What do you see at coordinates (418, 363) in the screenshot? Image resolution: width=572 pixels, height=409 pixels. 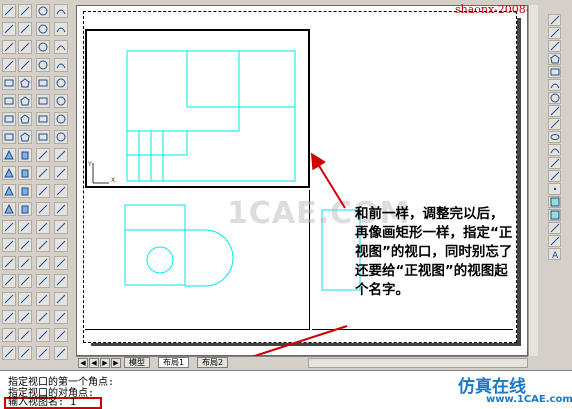 I see `horizontal-scrollbar` at bounding box center [418, 363].